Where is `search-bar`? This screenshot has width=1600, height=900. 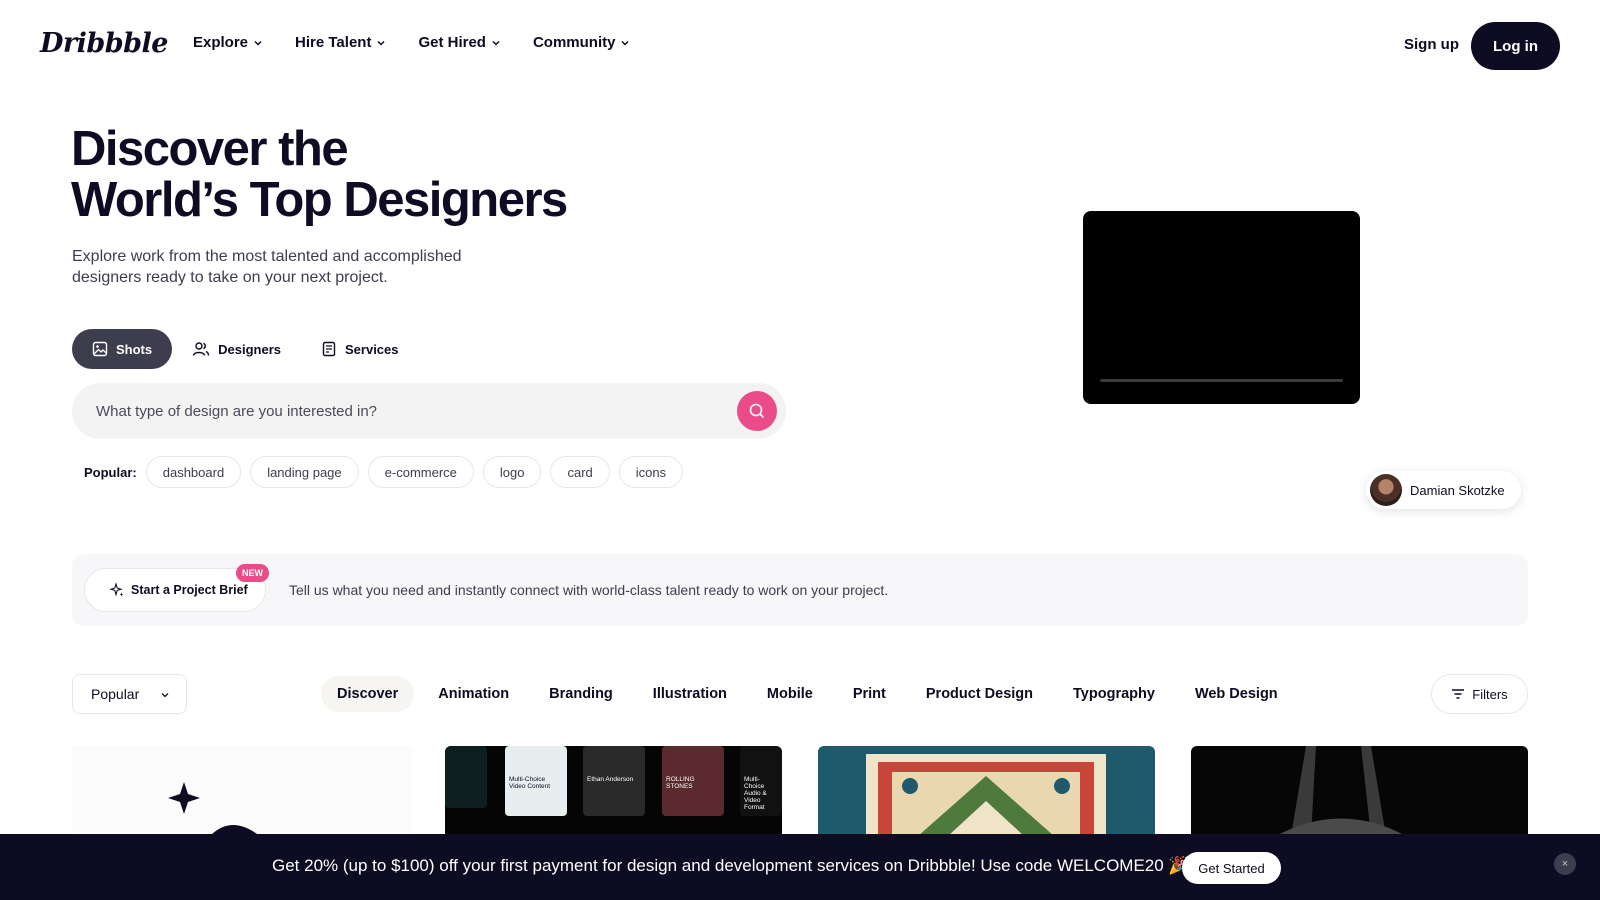 search-bar is located at coordinates (429, 411).